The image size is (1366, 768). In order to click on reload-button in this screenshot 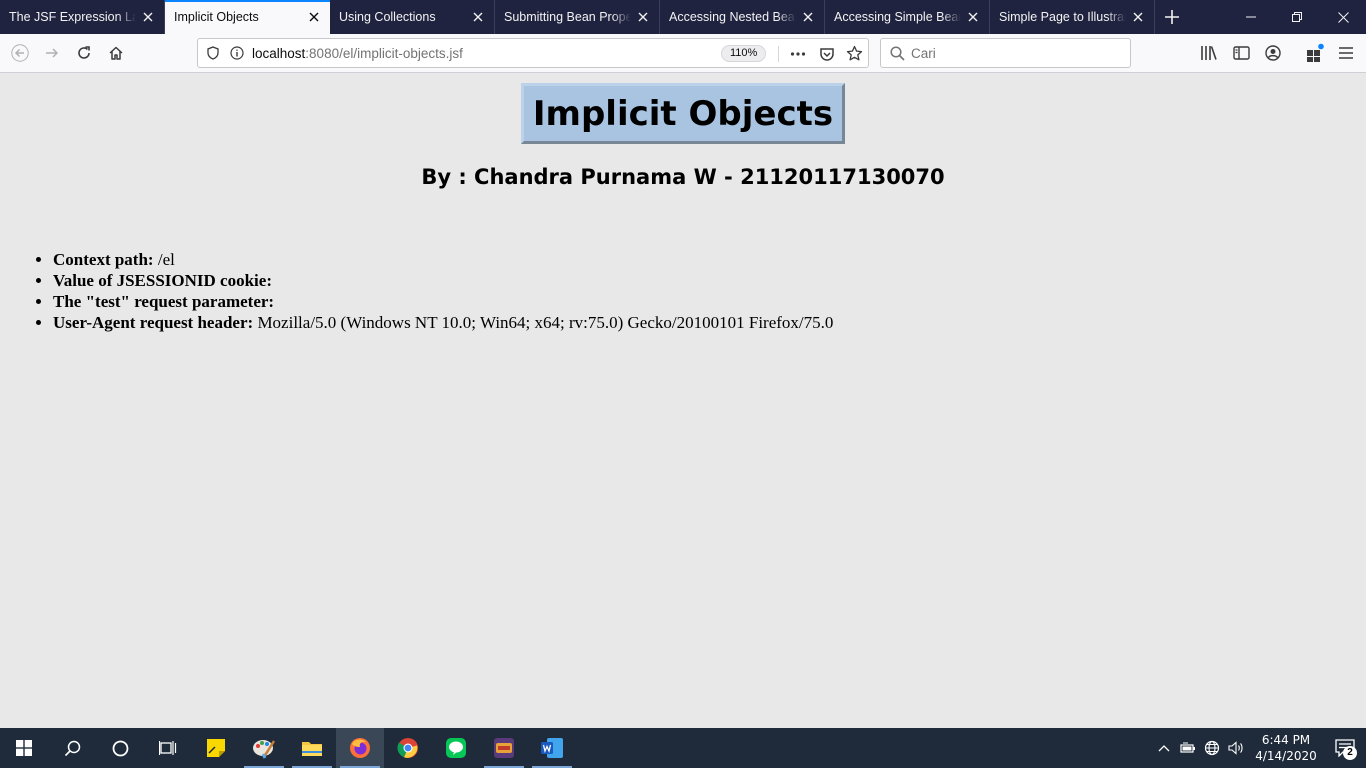, I will do `click(84, 53)`.